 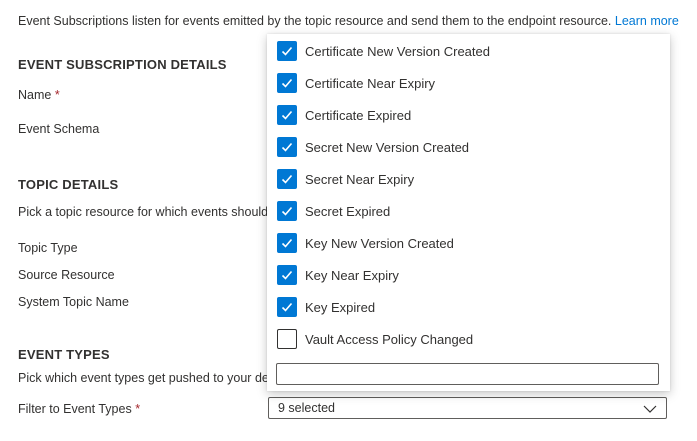 I want to click on filter-event-types-label: Filter to Event Types *, so click(x=79, y=409).